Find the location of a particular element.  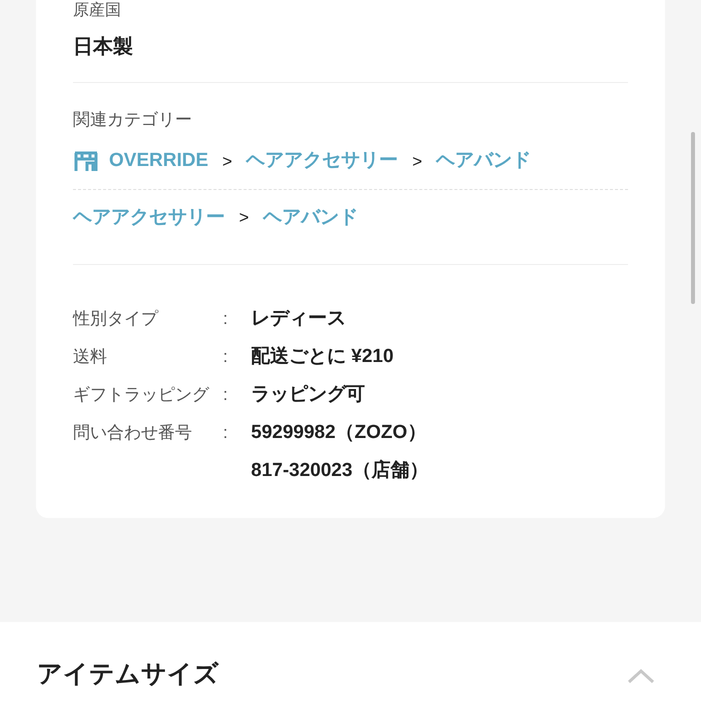

detail-label: ギフトラッピング is located at coordinates (141, 395).